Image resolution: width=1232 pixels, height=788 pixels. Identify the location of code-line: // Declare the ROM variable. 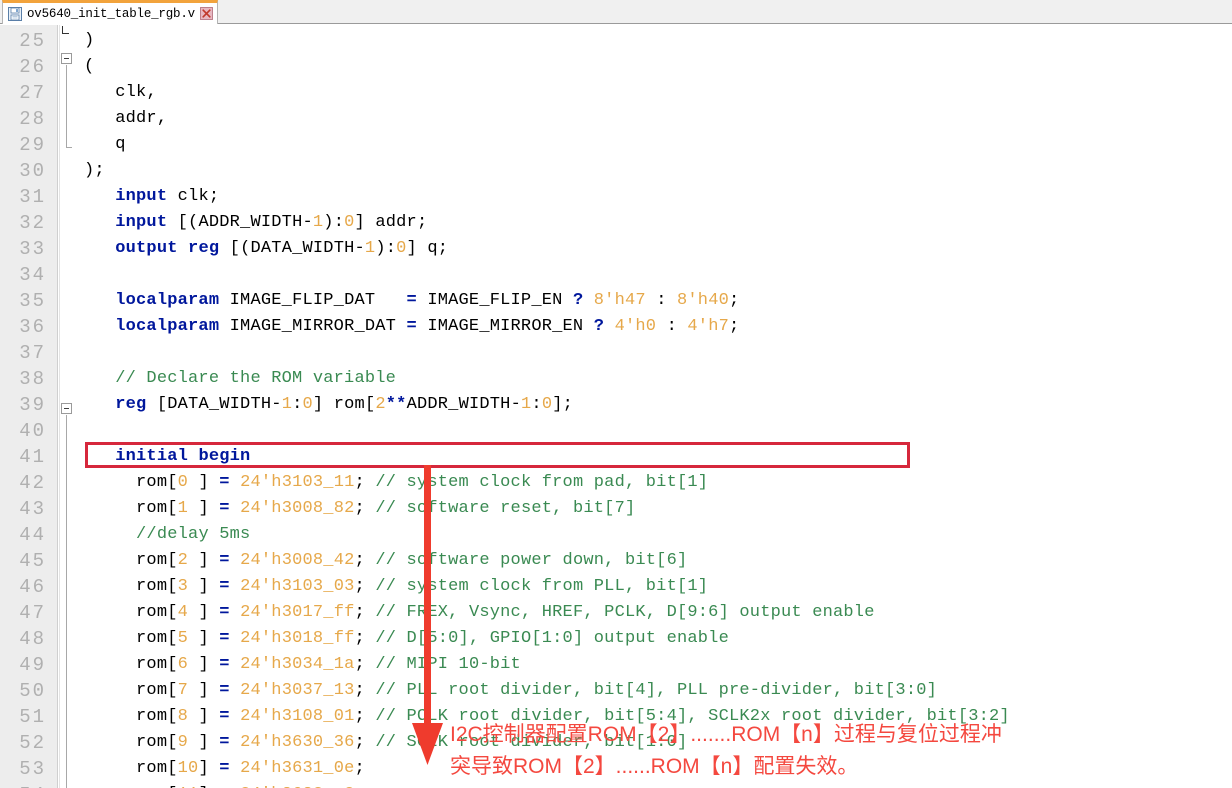
(240, 379).